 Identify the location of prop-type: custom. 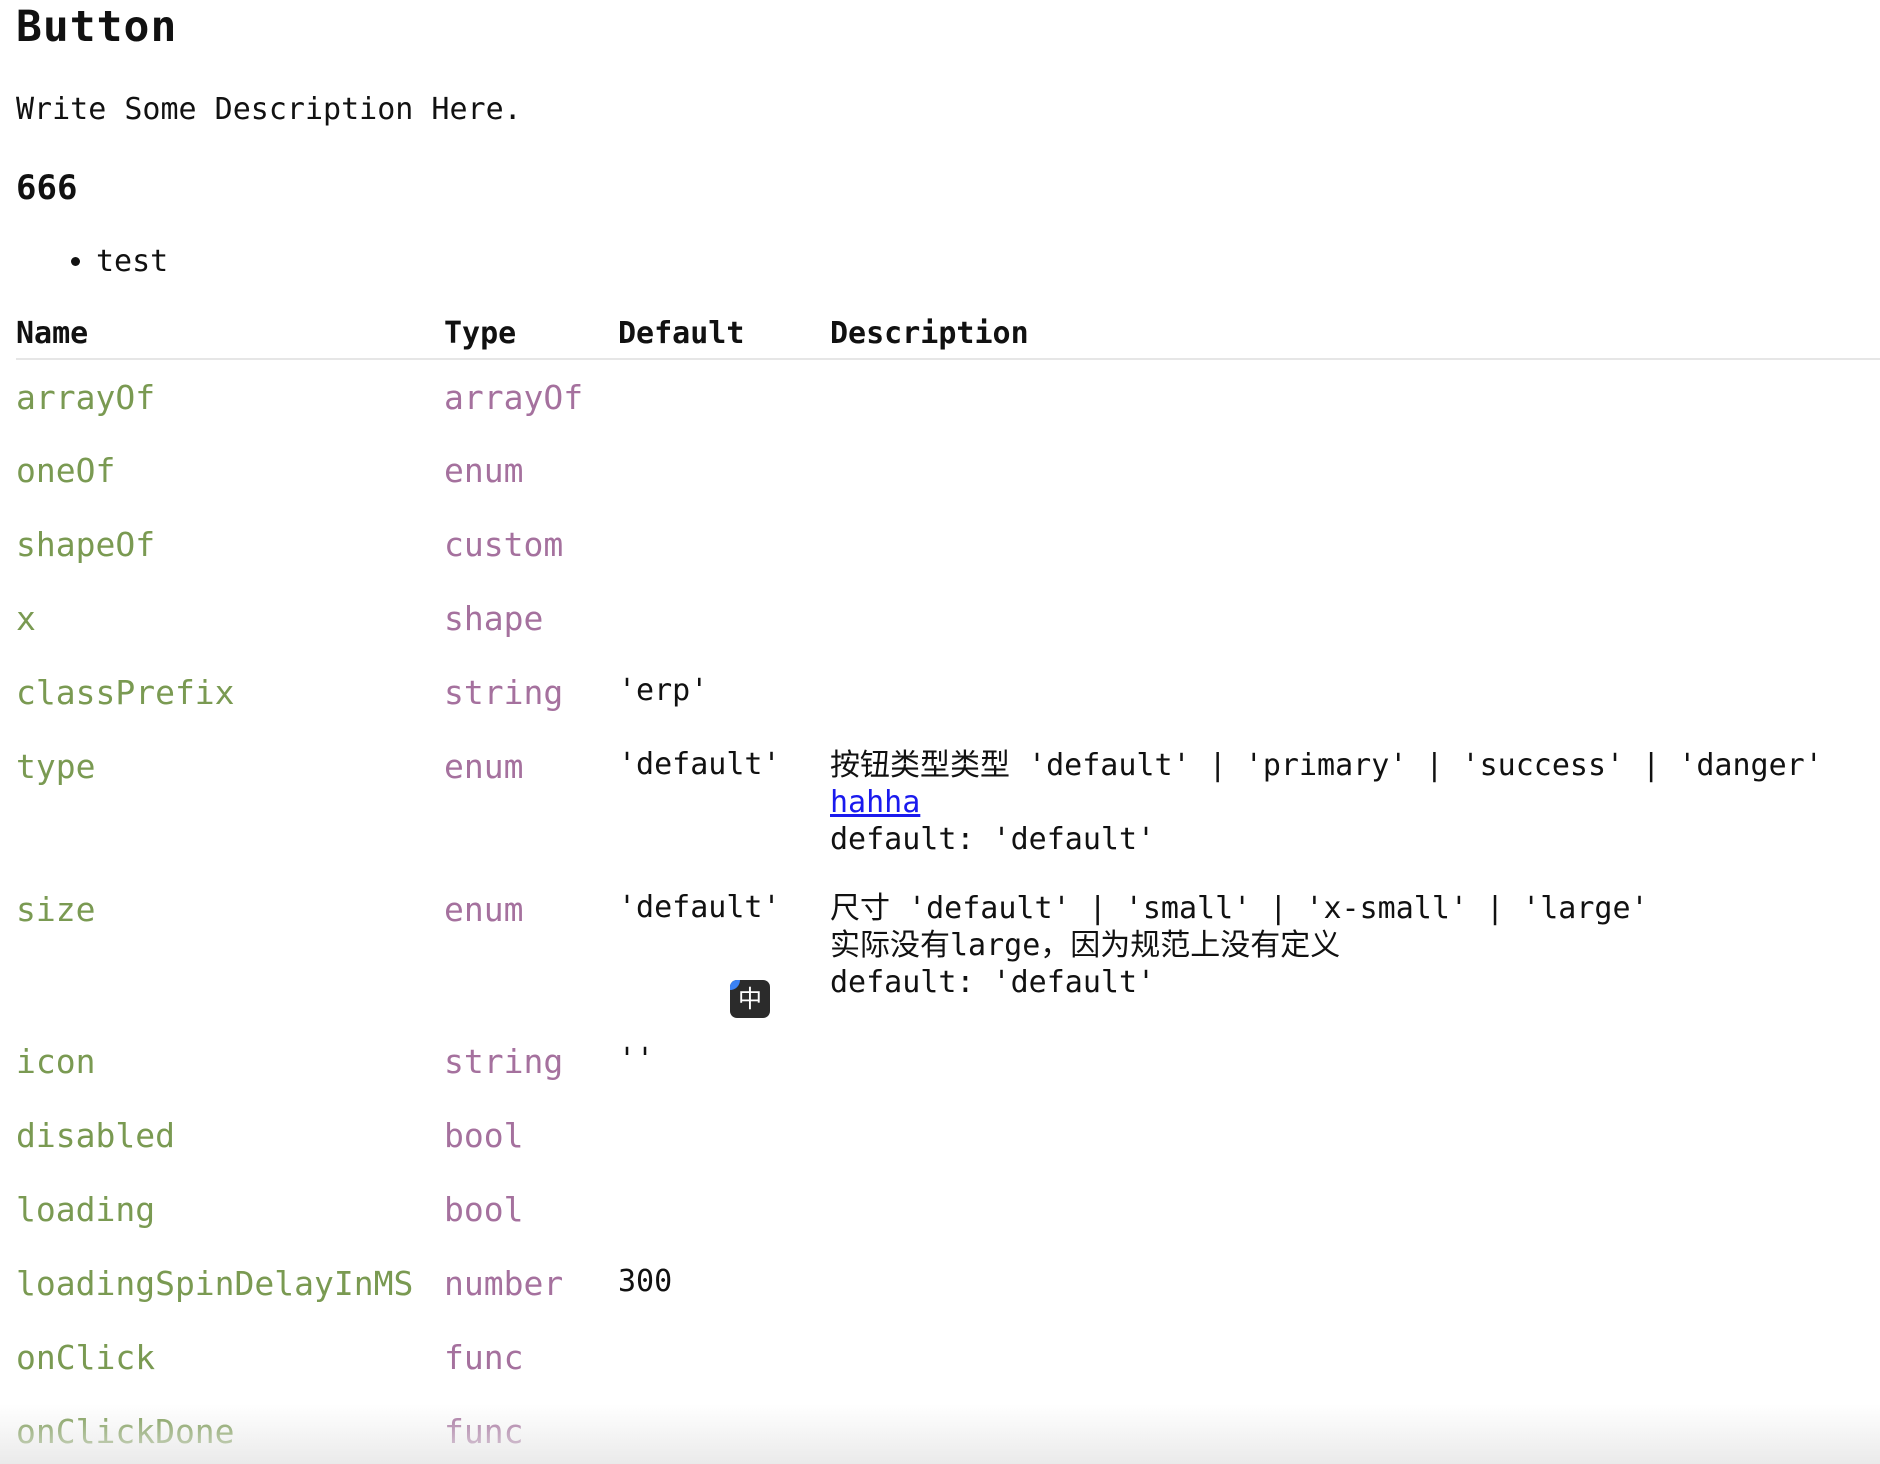
(504, 544).